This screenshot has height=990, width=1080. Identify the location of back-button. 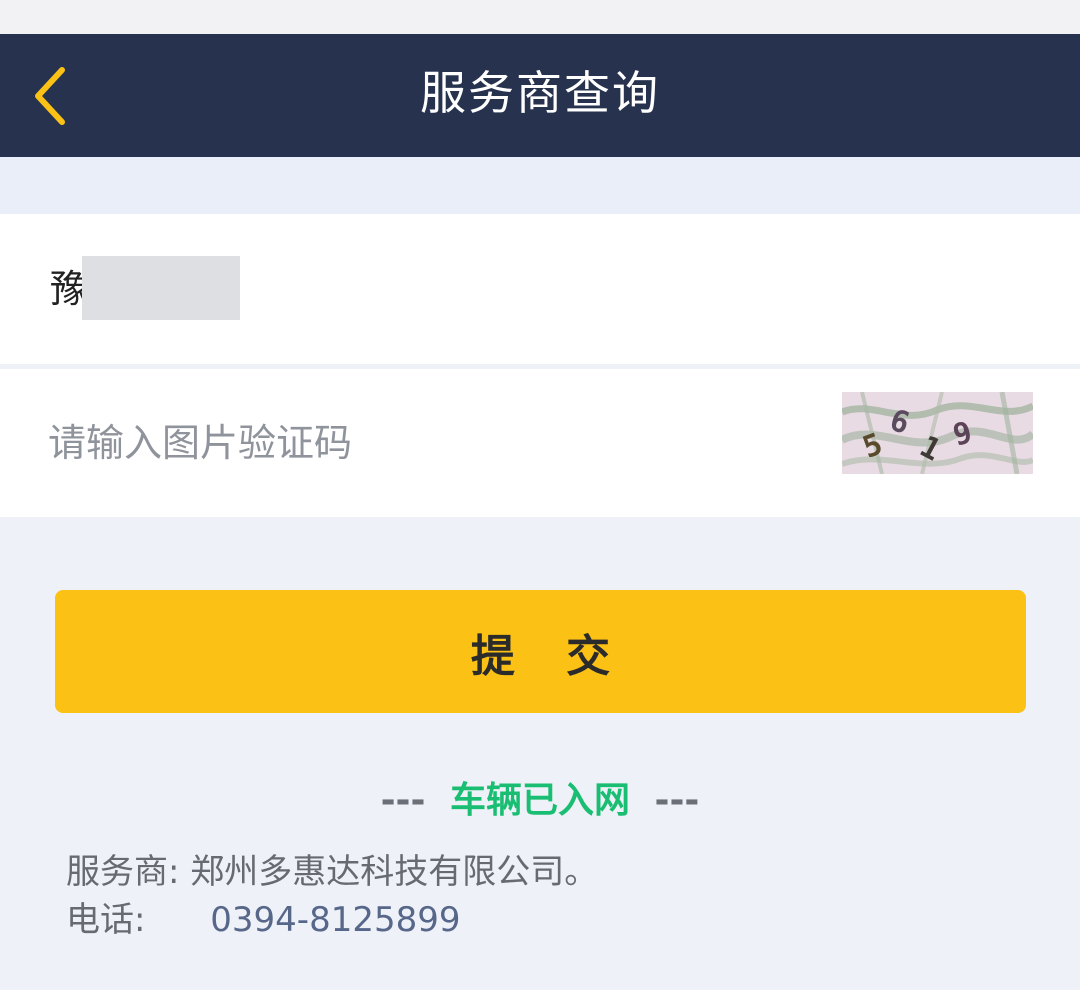
(50, 96).